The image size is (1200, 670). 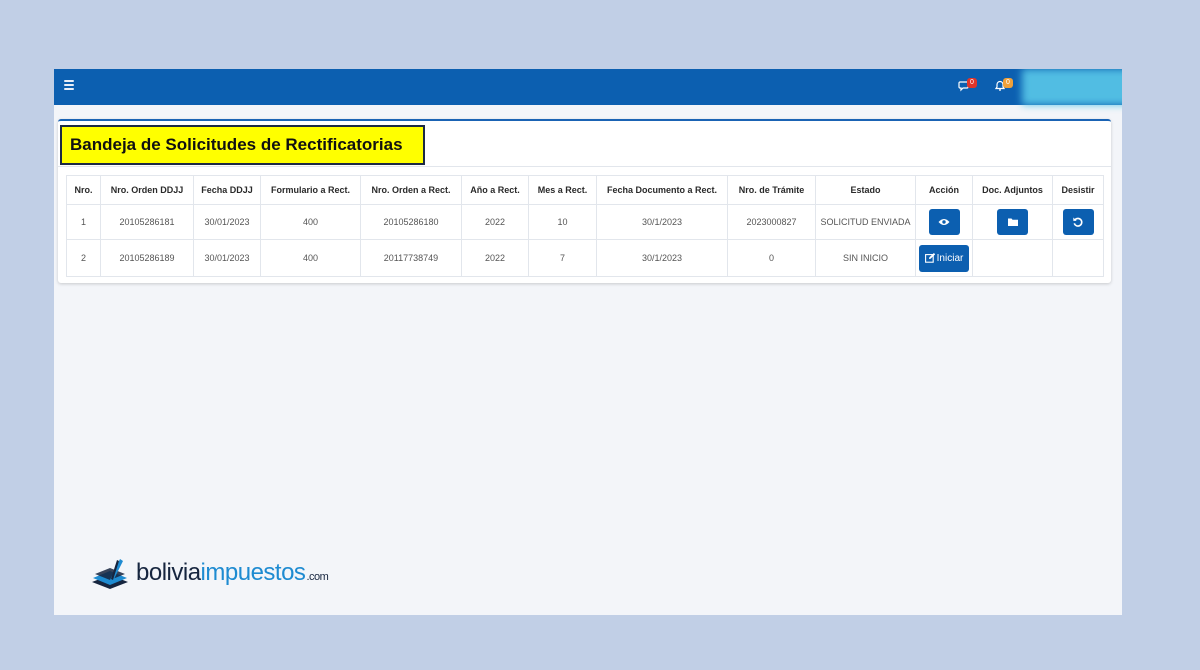 What do you see at coordinates (317, 577) in the screenshot?
I see `watermark-part-com: .com` at bounding box center [317, 577].